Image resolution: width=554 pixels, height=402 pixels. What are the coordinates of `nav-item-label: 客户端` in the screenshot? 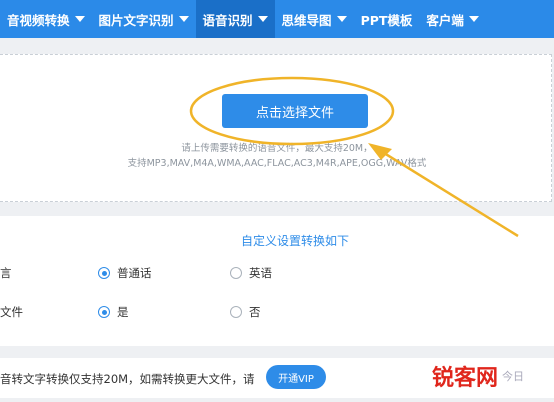 It's located at (445, 20).